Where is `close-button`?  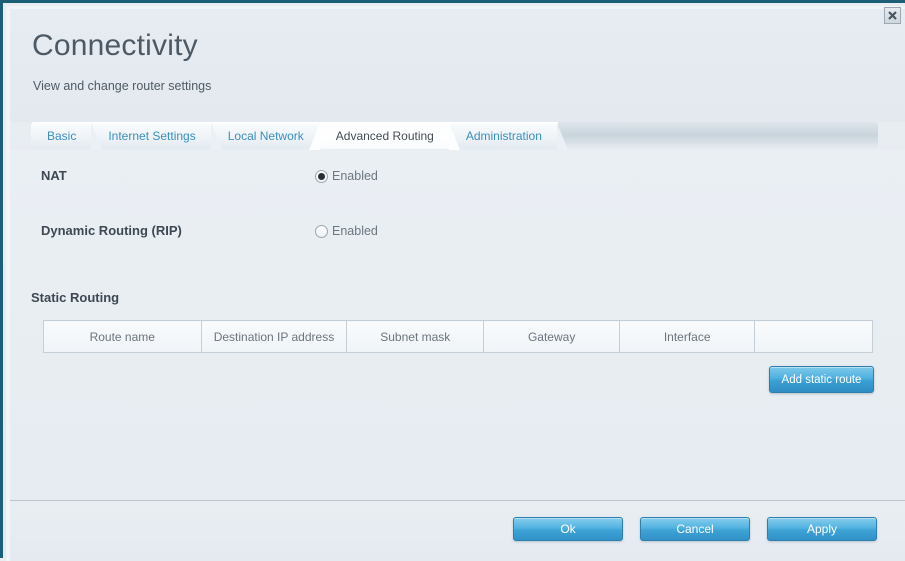 close-button is located at coordinates (892, 15).